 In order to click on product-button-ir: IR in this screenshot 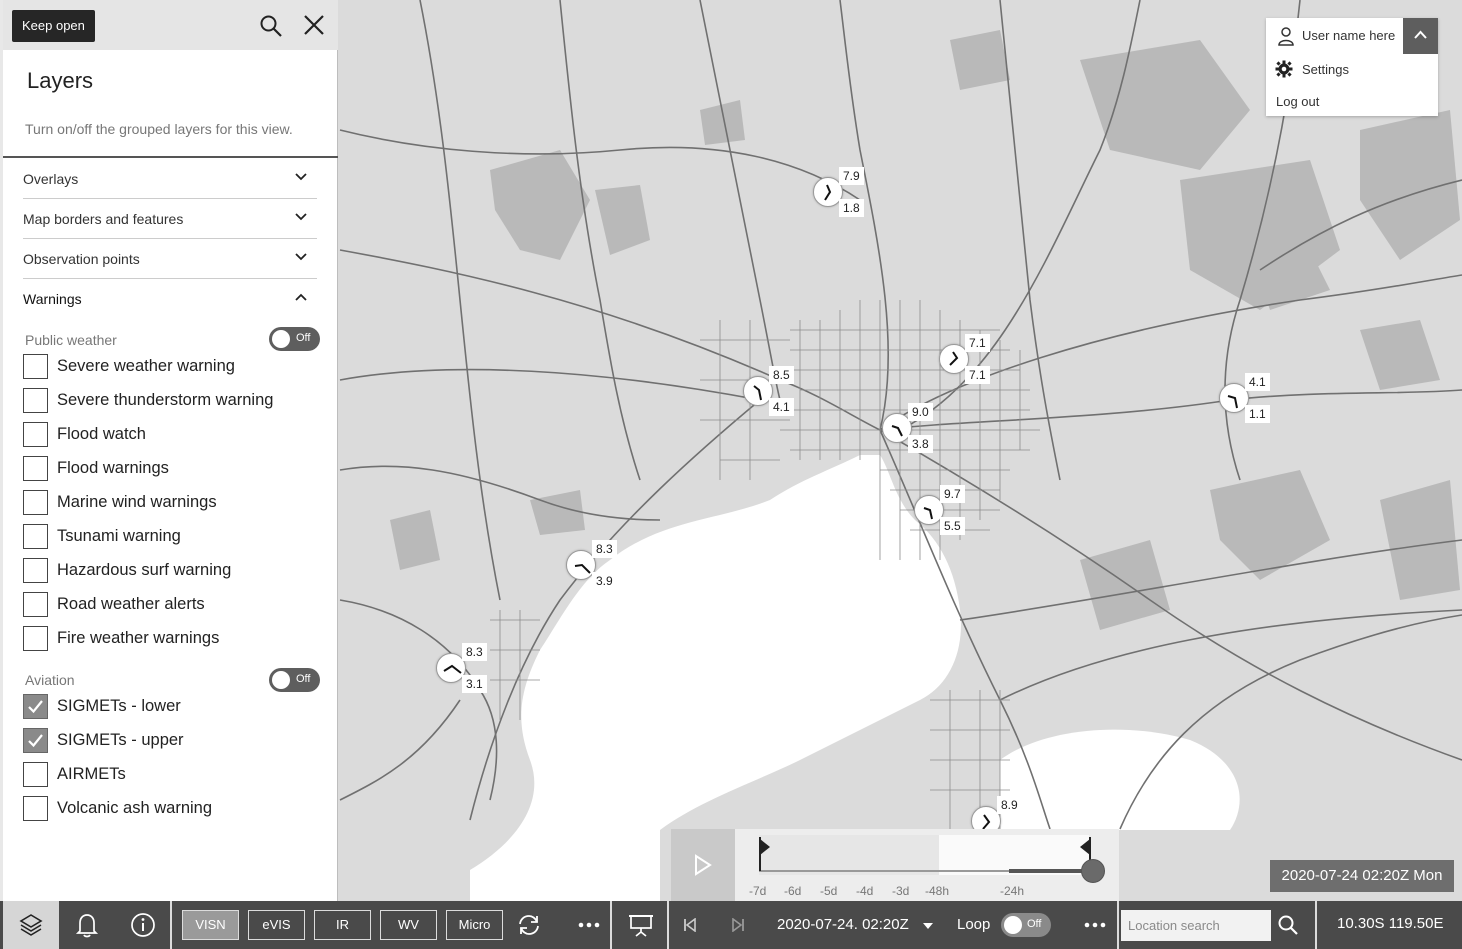, I will do `click(342, 925)`.